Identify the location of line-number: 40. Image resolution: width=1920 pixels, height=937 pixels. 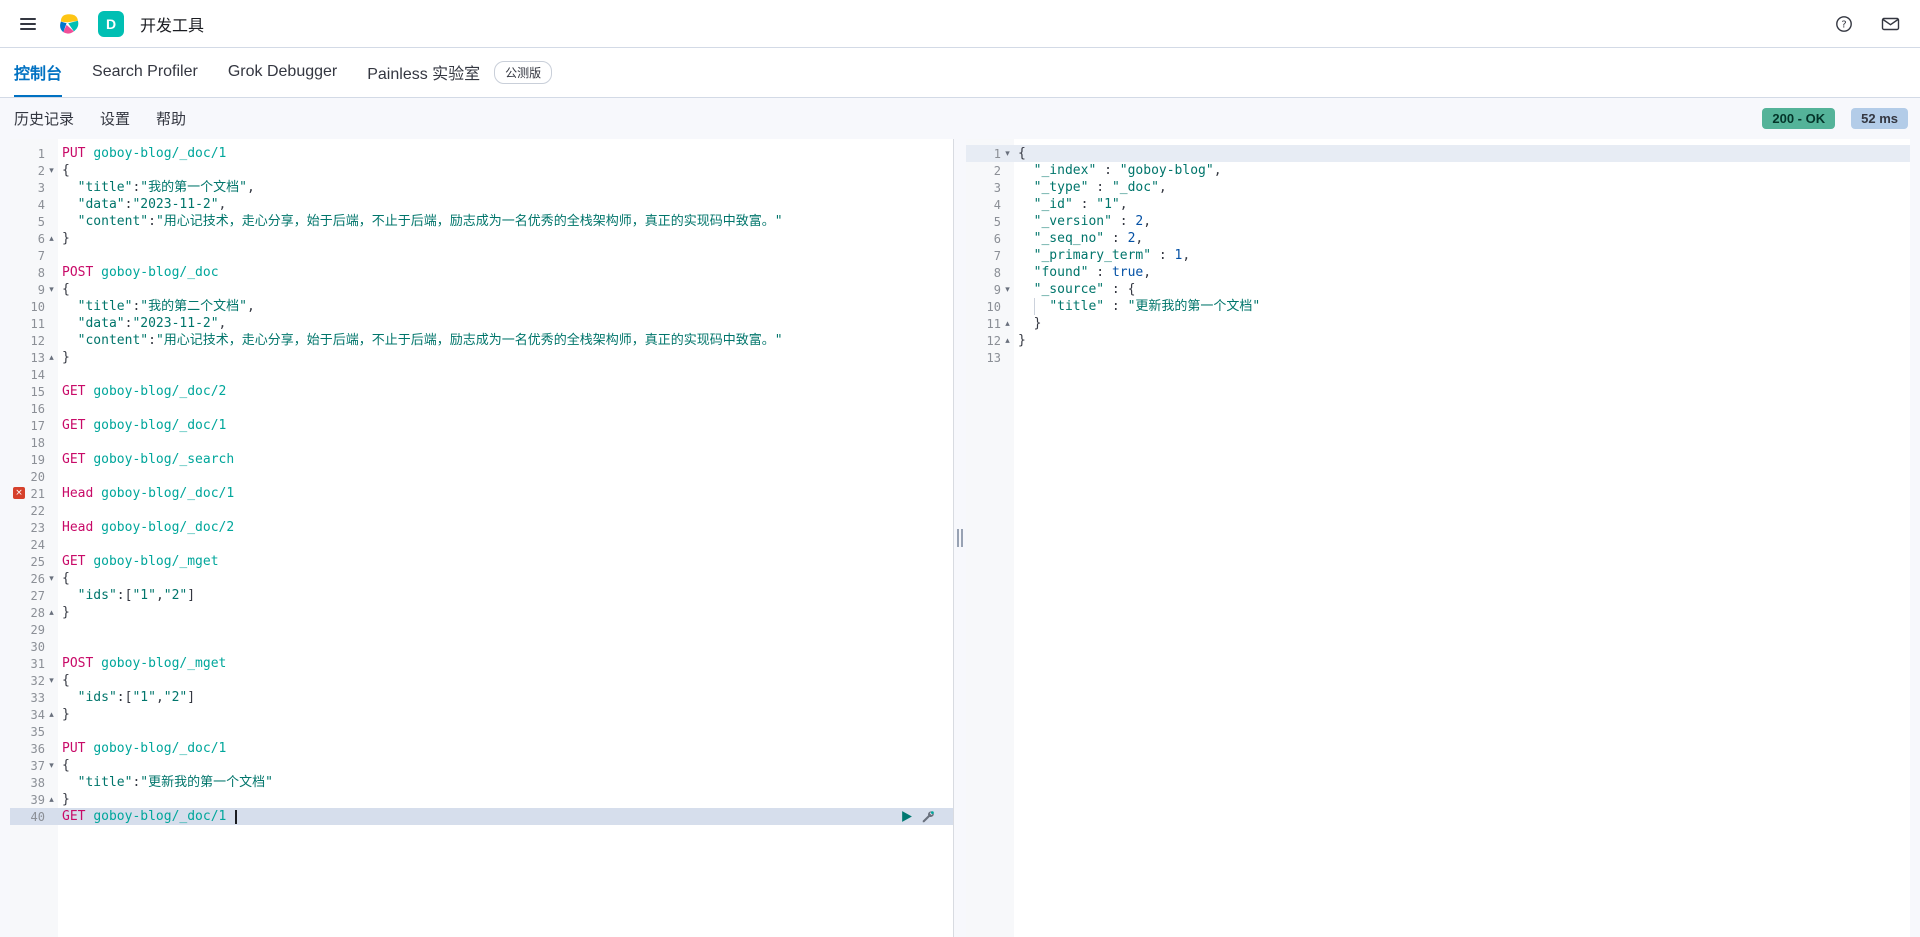
(37, 816).